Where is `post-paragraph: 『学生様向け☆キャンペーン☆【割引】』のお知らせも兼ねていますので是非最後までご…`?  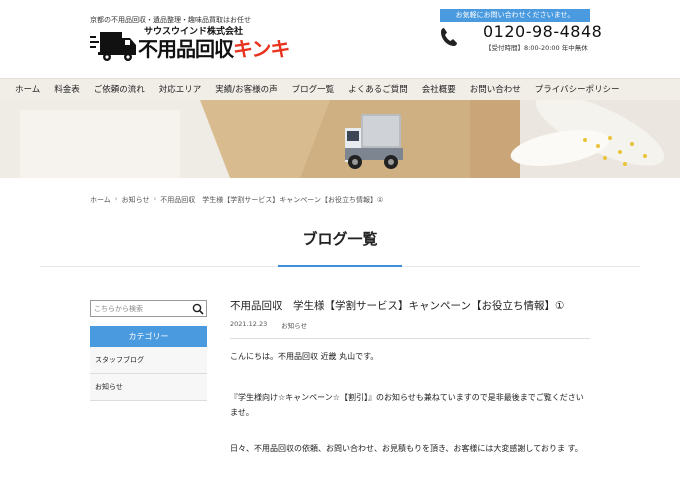
post-paragraph: 『学生様向け☆キャンペーン☆【割引】』のお知らせも兼ねていますので是非最後までご… is located at coordinates (407, 405).